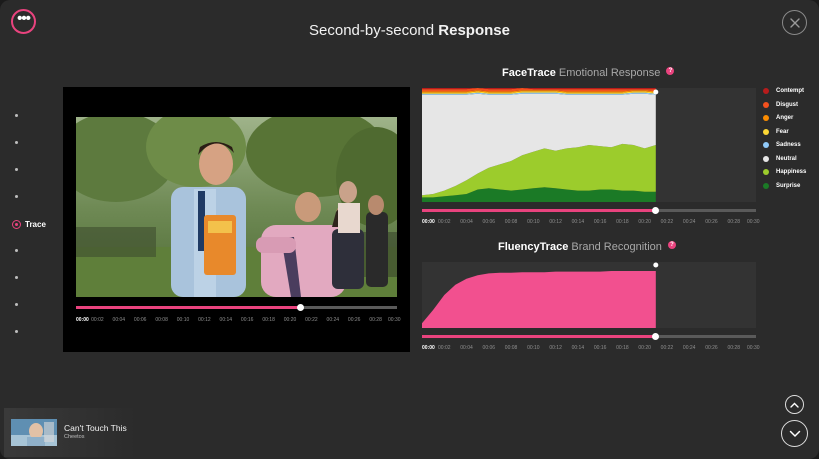  Describe the element at coordinates (35, 224) in the screenshot. I see `section-nav-trace-label: Trace` at that location.